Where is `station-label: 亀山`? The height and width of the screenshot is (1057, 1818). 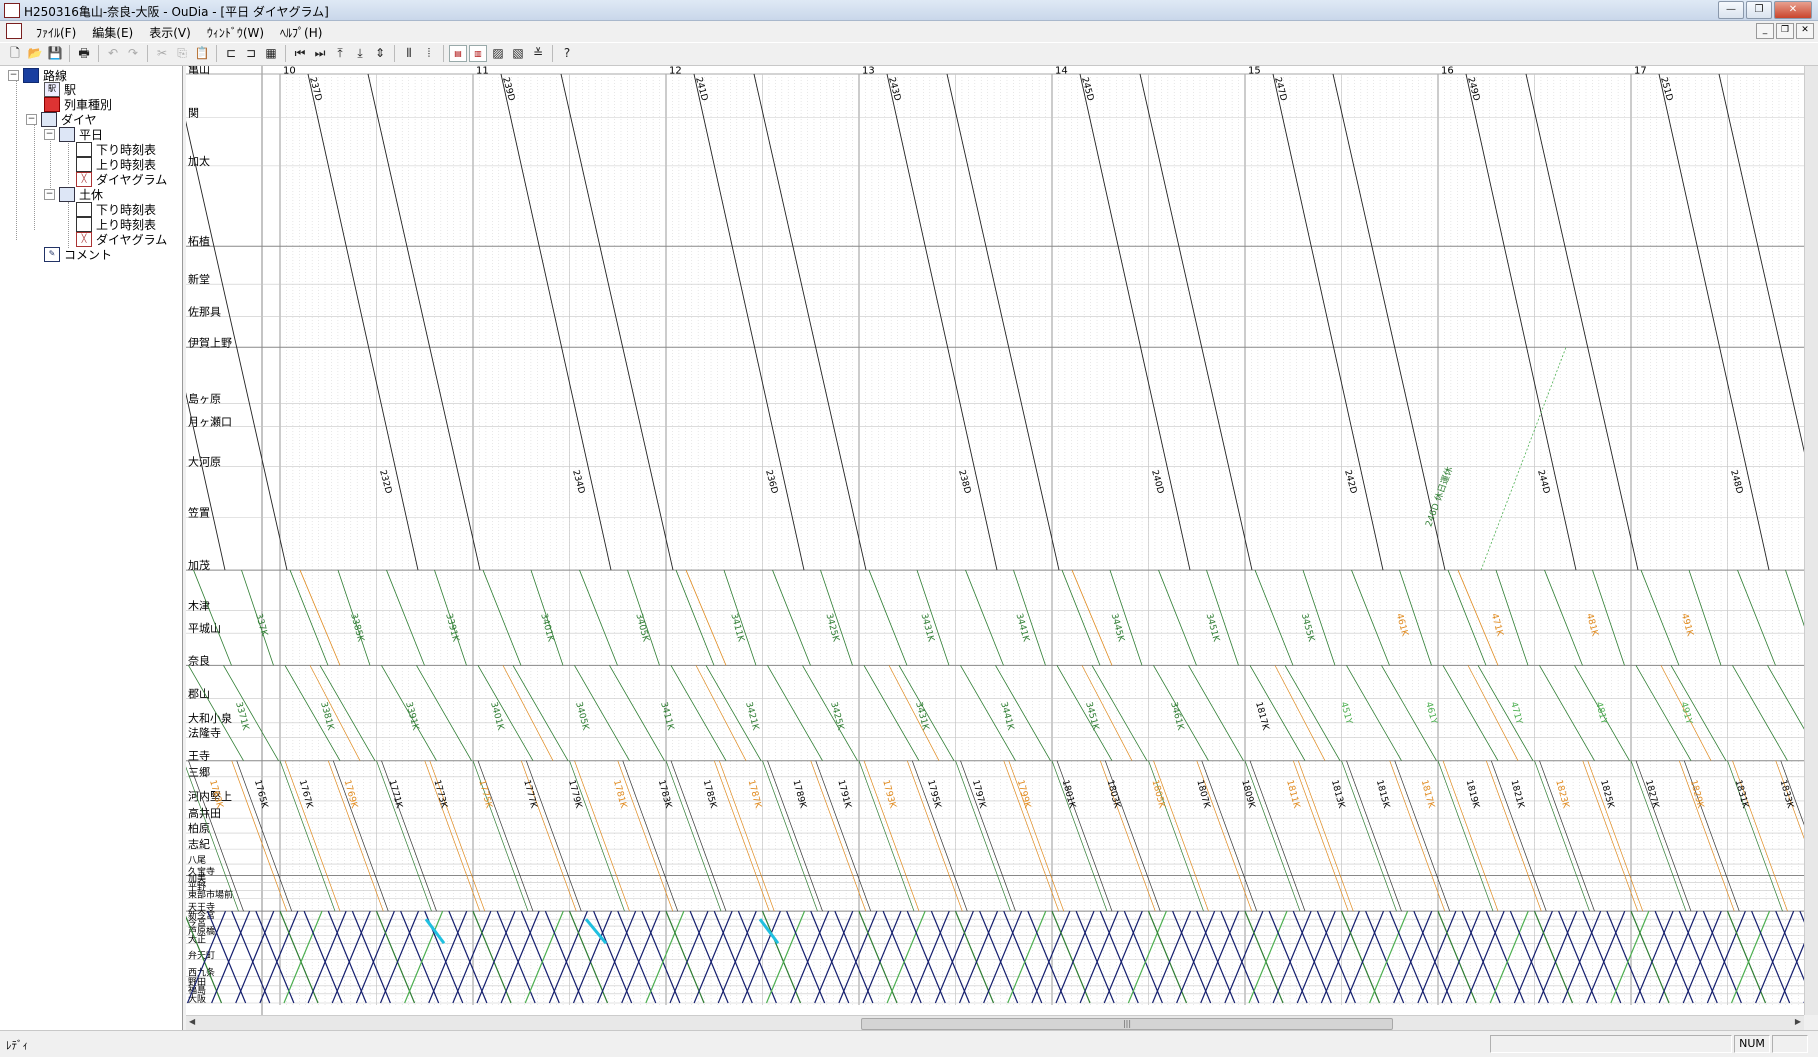 station-label: 亀山 is located at coordinates (199, 71).